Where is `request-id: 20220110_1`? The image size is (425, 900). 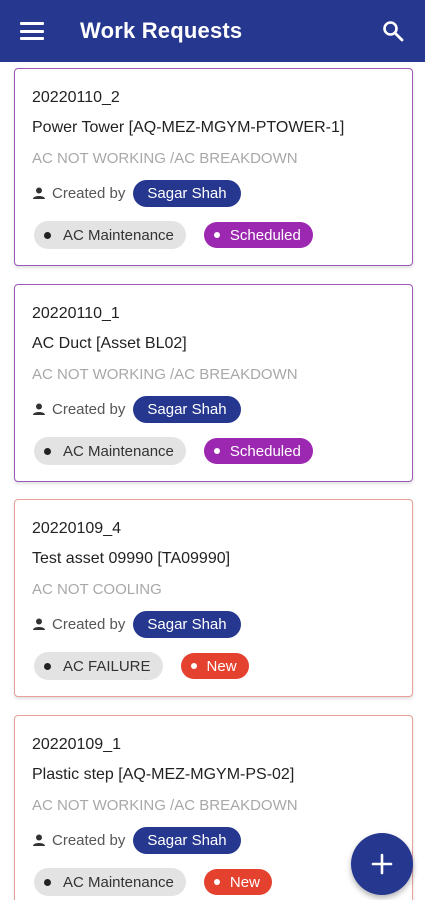
request-id: 20220110_1 is located at coordinates (76, 313).